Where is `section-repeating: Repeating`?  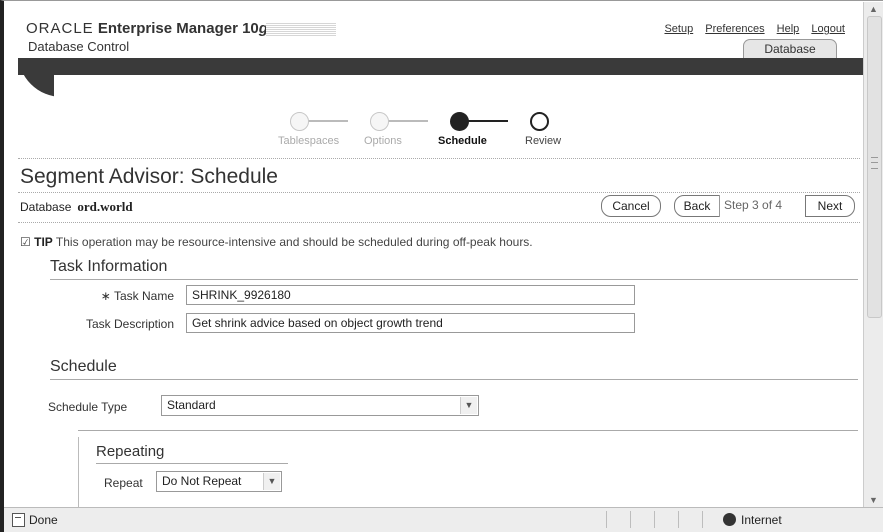 section-repeating: Repeating is located at coordinates (130, 451).